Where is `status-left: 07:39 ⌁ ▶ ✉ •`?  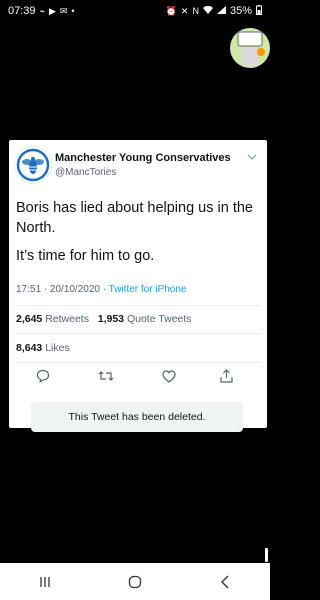 status-left: 07:39 ⌁ ▶ ✉ • is located at coordinates (41, 11).